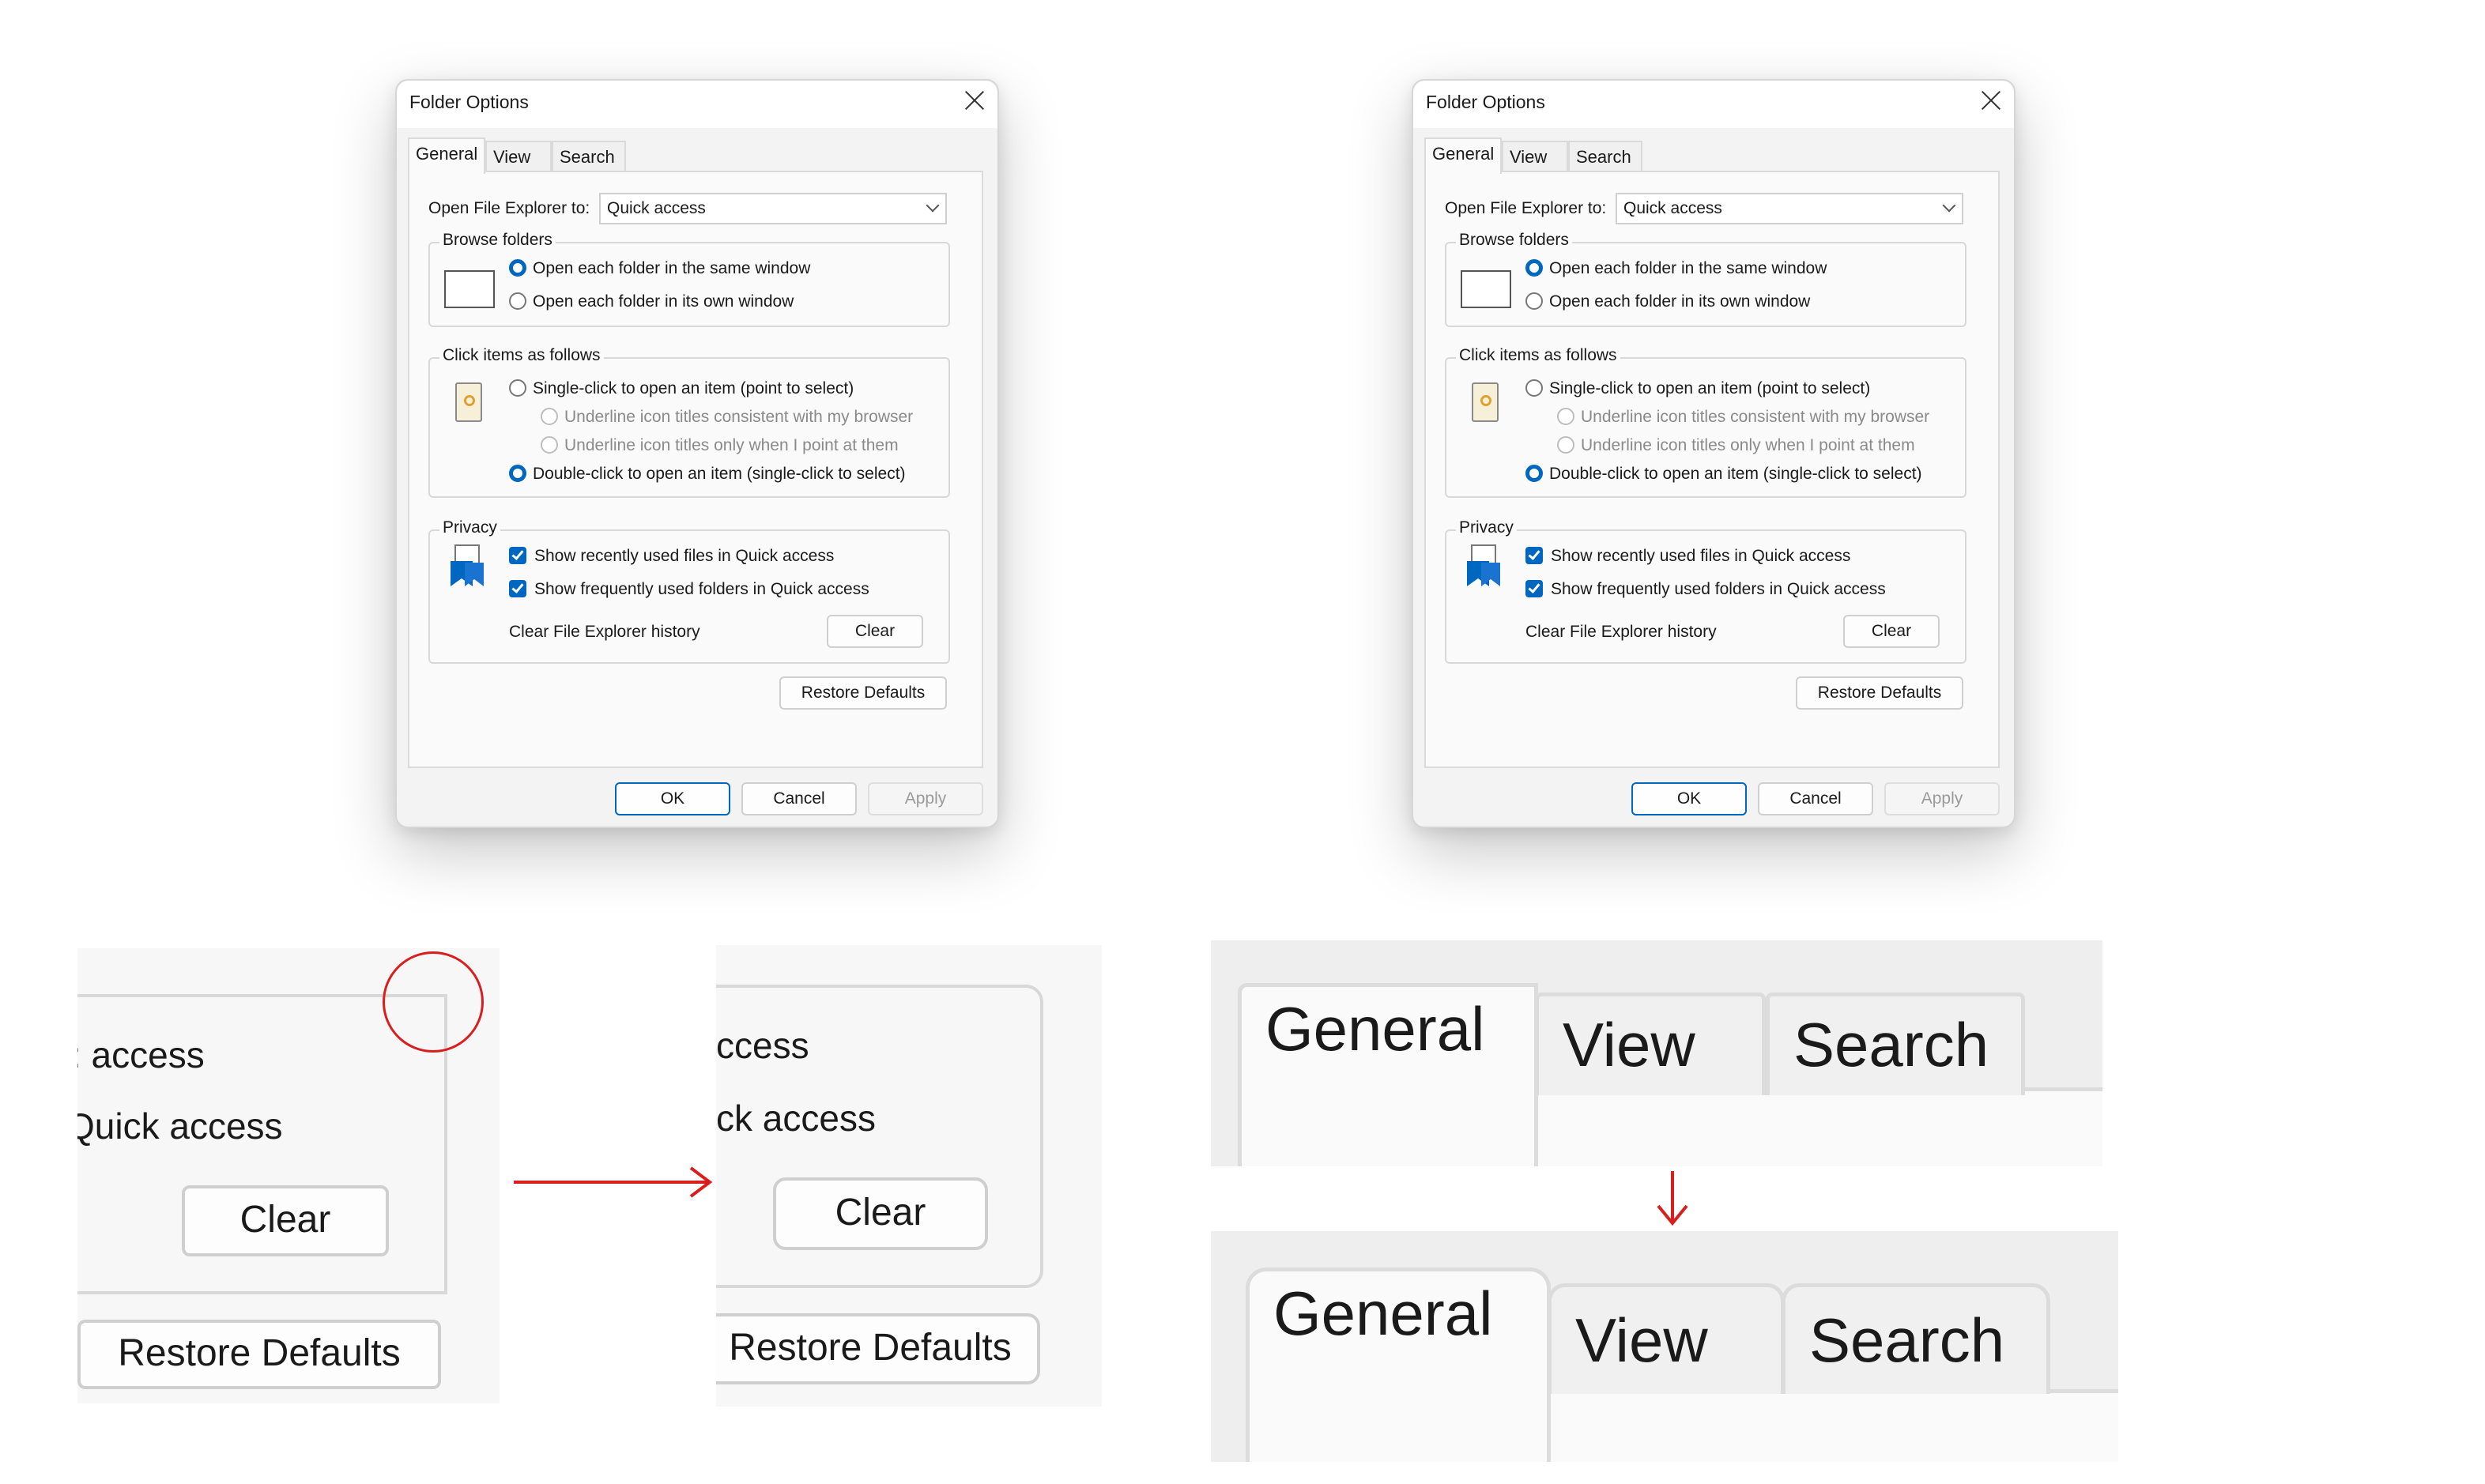 The width and height of the screenshot is (2485, 1484). Describe the element at coordinates (796, 1118) in the screenshot. I see `zoom-text-line2: ck access` at that location.